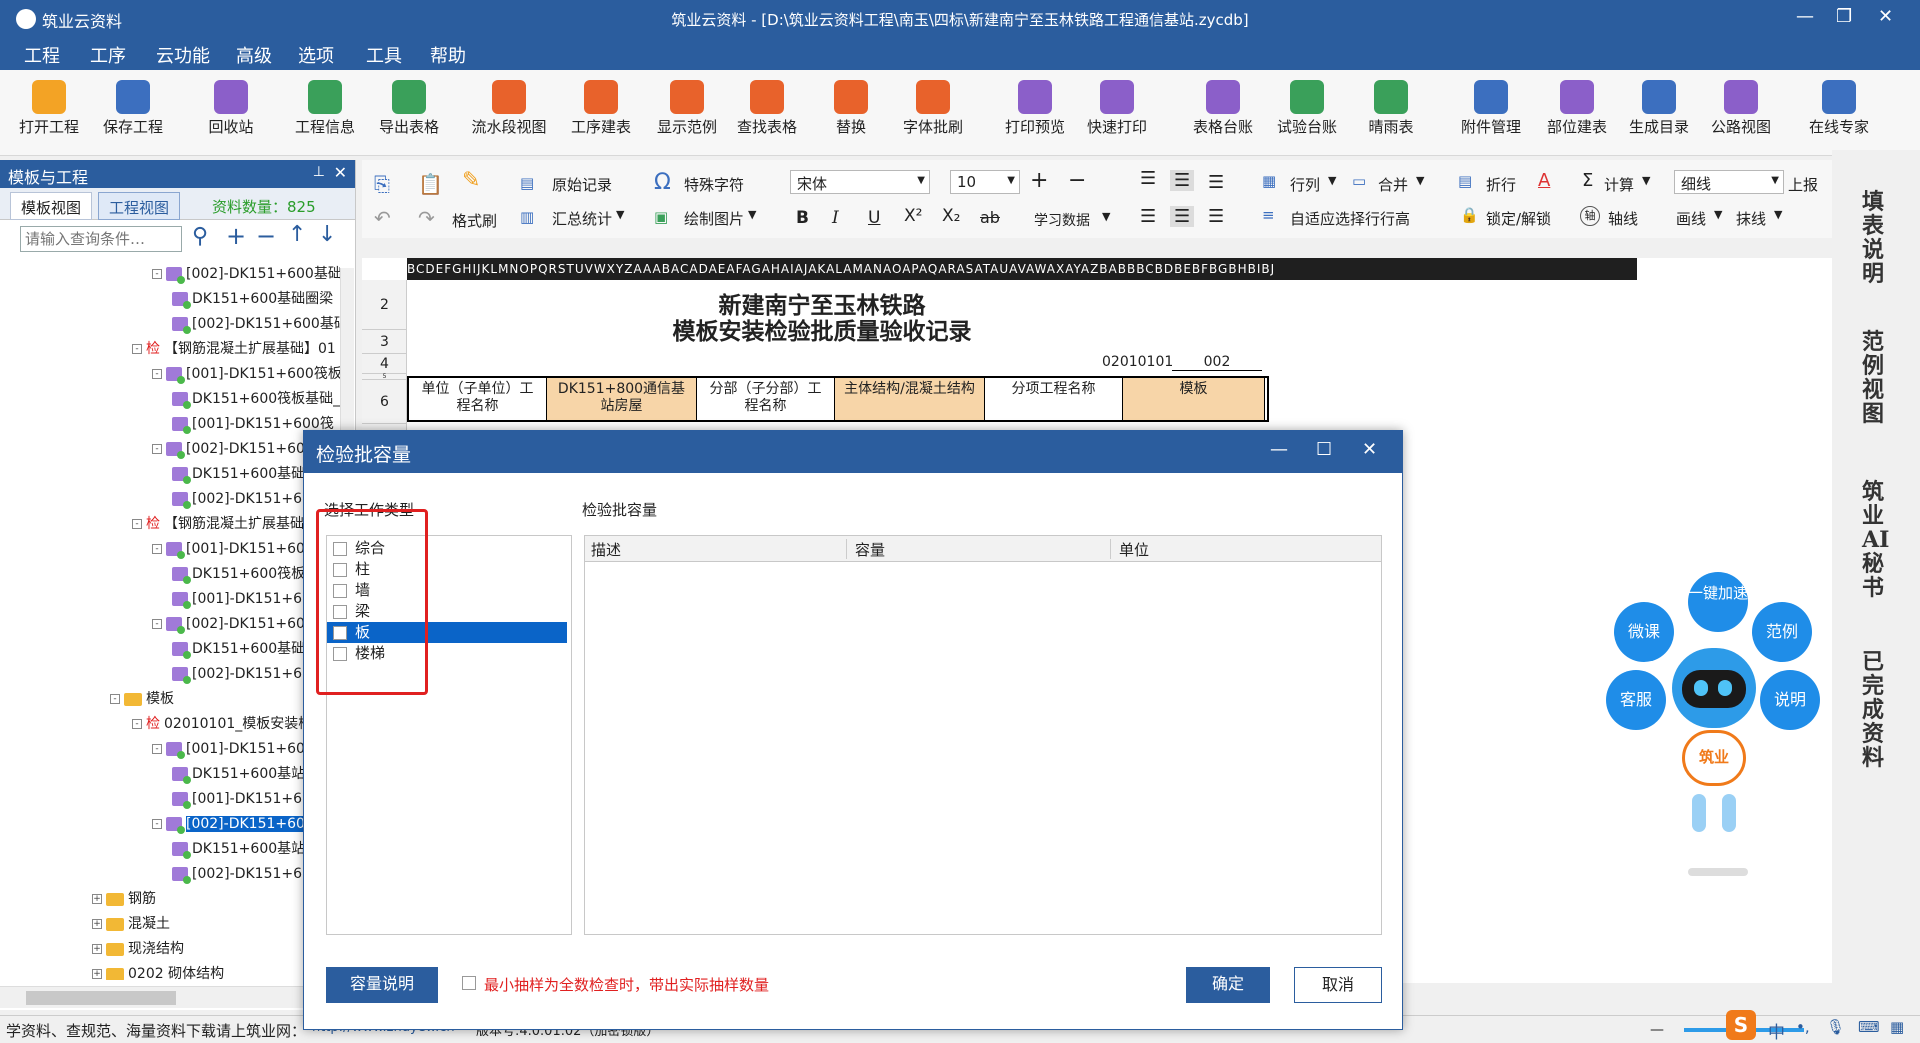  I want to click on tree-node: - 模板, so click(142, 699).